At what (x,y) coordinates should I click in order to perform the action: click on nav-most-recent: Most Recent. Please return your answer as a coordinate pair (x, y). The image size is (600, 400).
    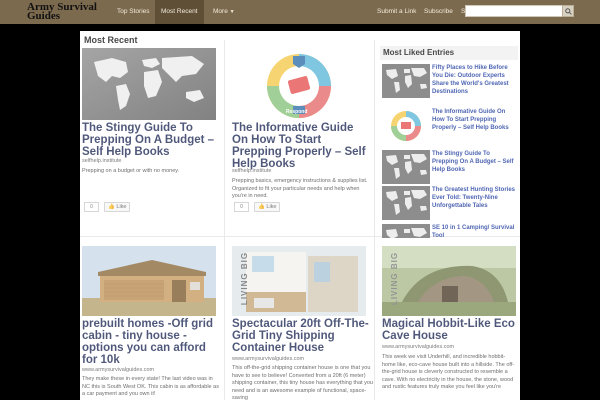
    Looking at the image, I should click on (179, 12).